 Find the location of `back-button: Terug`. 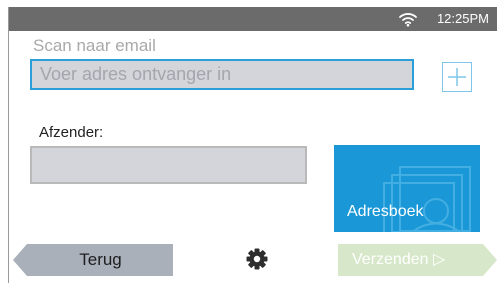

back-button: Terug is located at coordinates (93, 260).